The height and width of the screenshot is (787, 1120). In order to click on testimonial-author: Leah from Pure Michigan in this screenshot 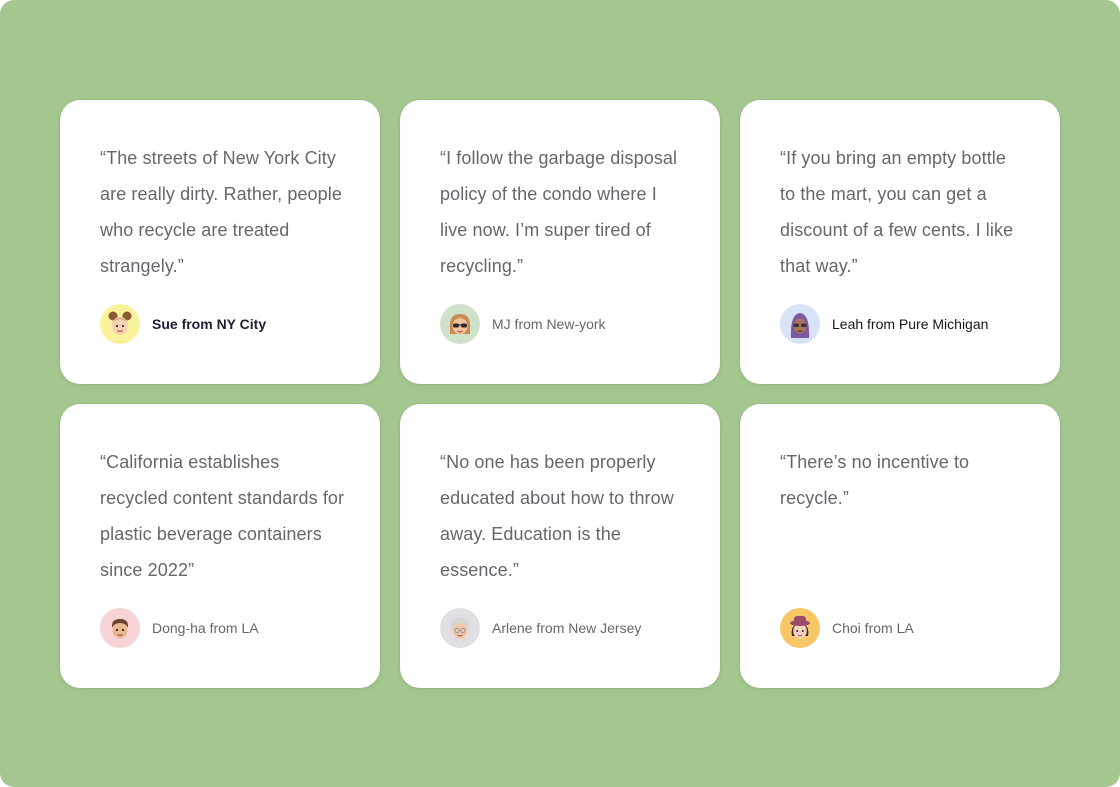, I will do `click(884, 324)`.